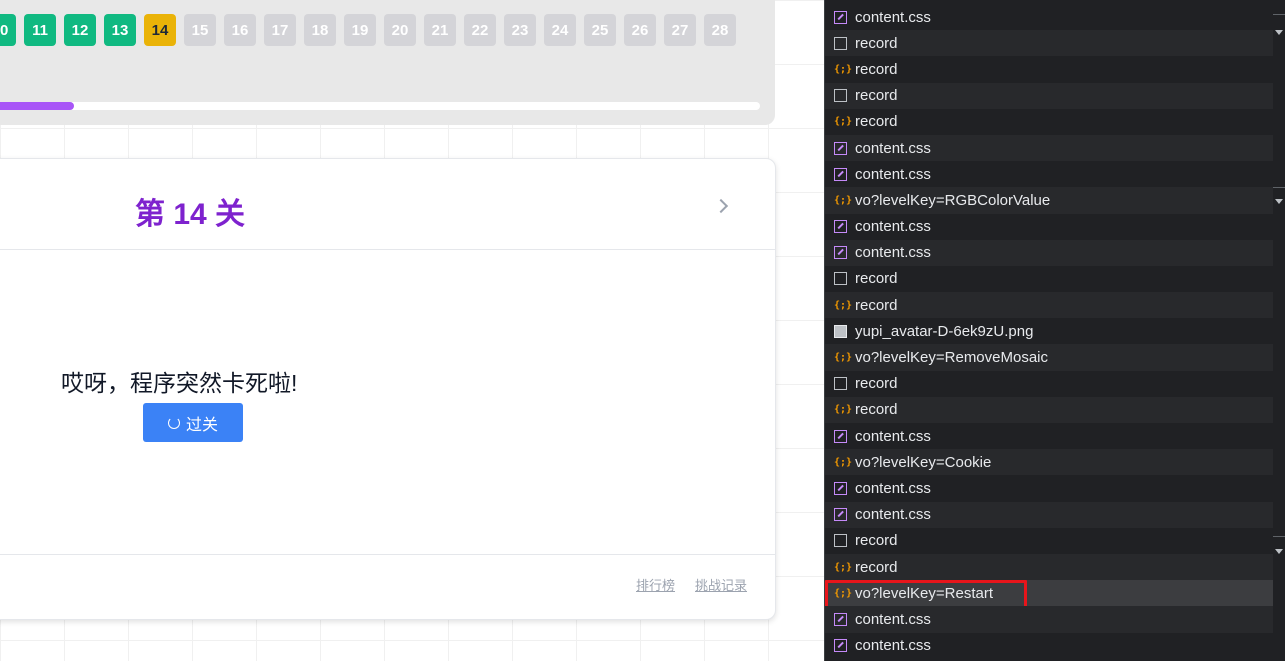 Image resolution: width=1285 pixels, height=661 pixels. I want to click on error-message: 哎呀，程序突然卡死啦!, so click(179, 383).